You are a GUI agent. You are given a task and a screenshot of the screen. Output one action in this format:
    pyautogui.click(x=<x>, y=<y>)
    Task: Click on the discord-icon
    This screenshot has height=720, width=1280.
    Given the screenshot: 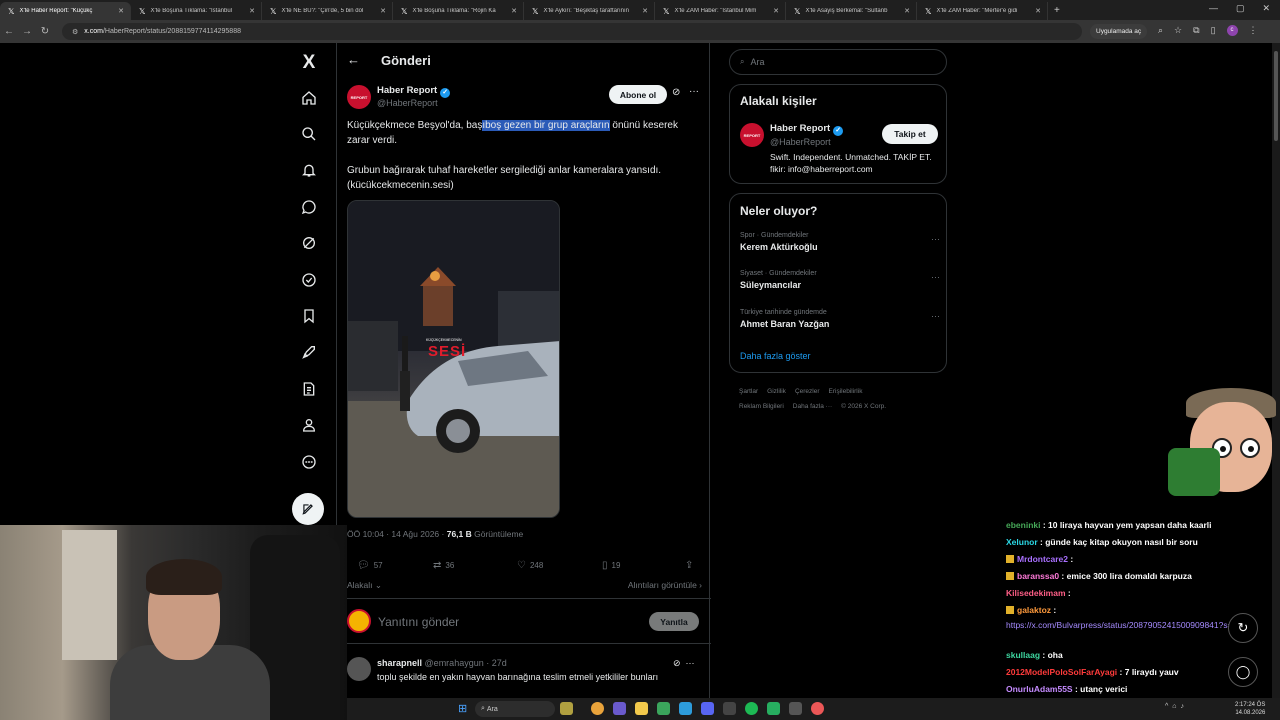 What is the action you would take?
    pyautogui.click(x=707, y=708)
    